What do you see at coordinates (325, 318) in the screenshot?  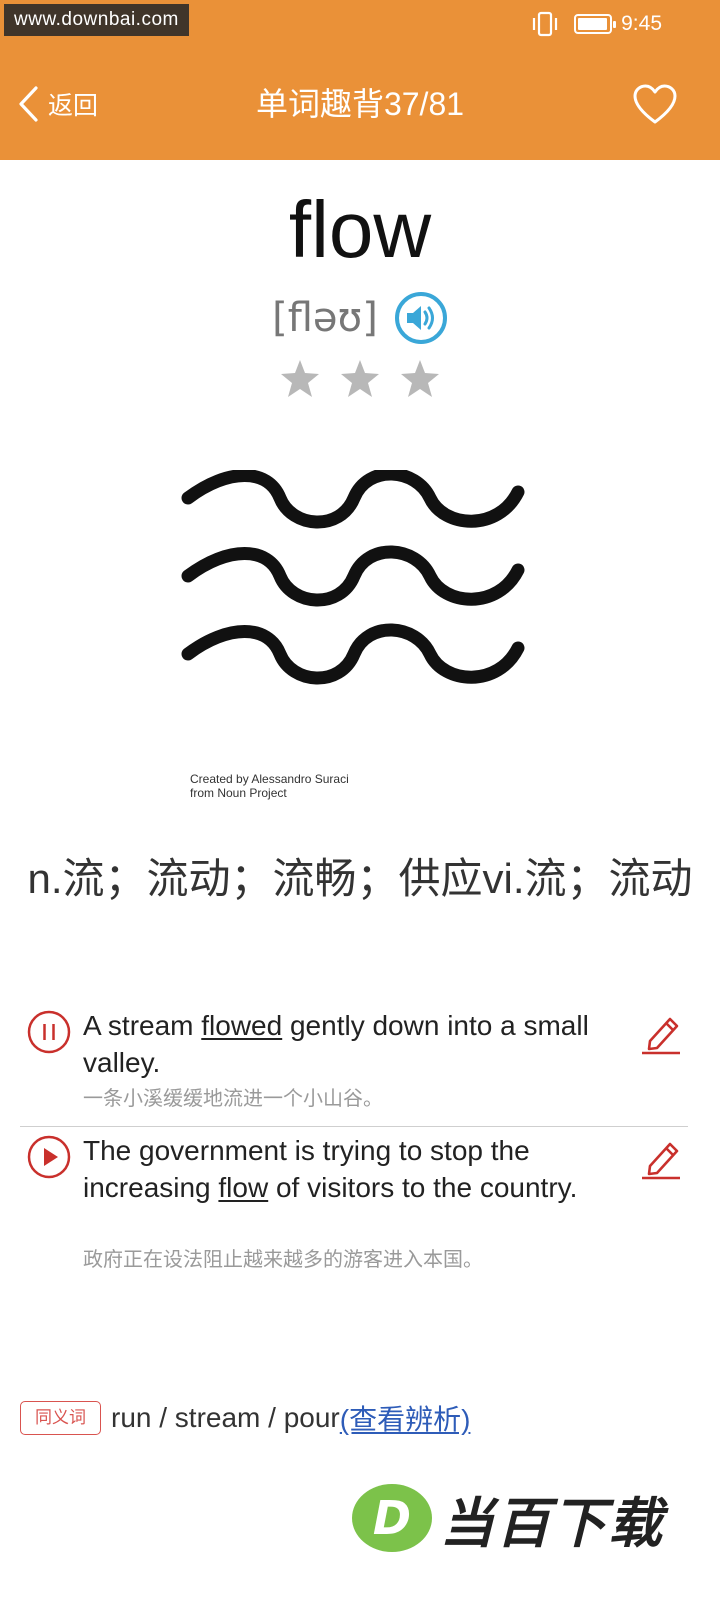 I see `phonetic: [fləʊ]` at bounding box center [325, 318].